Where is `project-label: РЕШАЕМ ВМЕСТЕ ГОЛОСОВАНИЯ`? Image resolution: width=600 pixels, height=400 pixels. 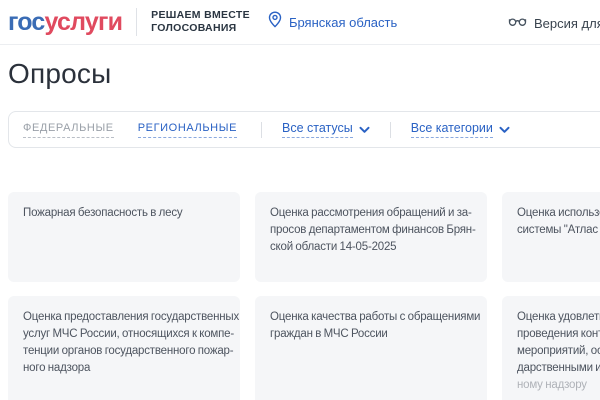
project-label: РЕШАЕМ ВМЕСТЕ ГОЛОСОВАНИЯ is located at coordinates (200, 22).